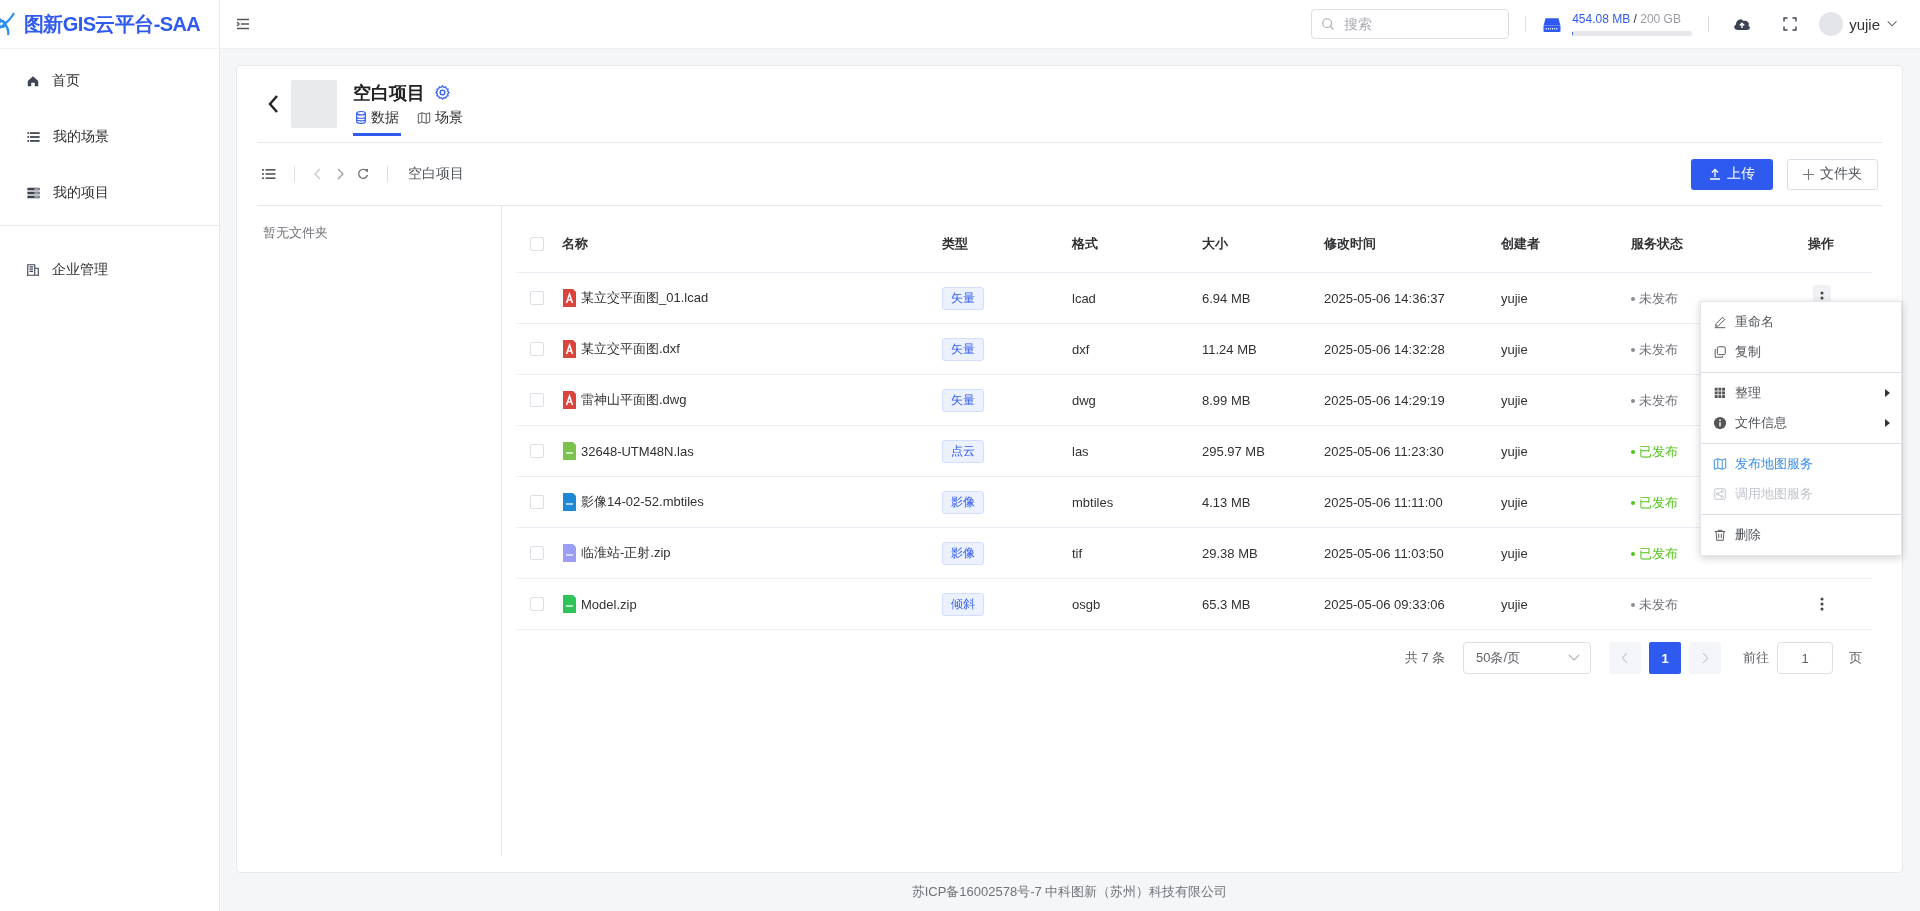  Describe the element at coordinates (440, 121) in the screenshot. I see `tab: 场景` at that location.